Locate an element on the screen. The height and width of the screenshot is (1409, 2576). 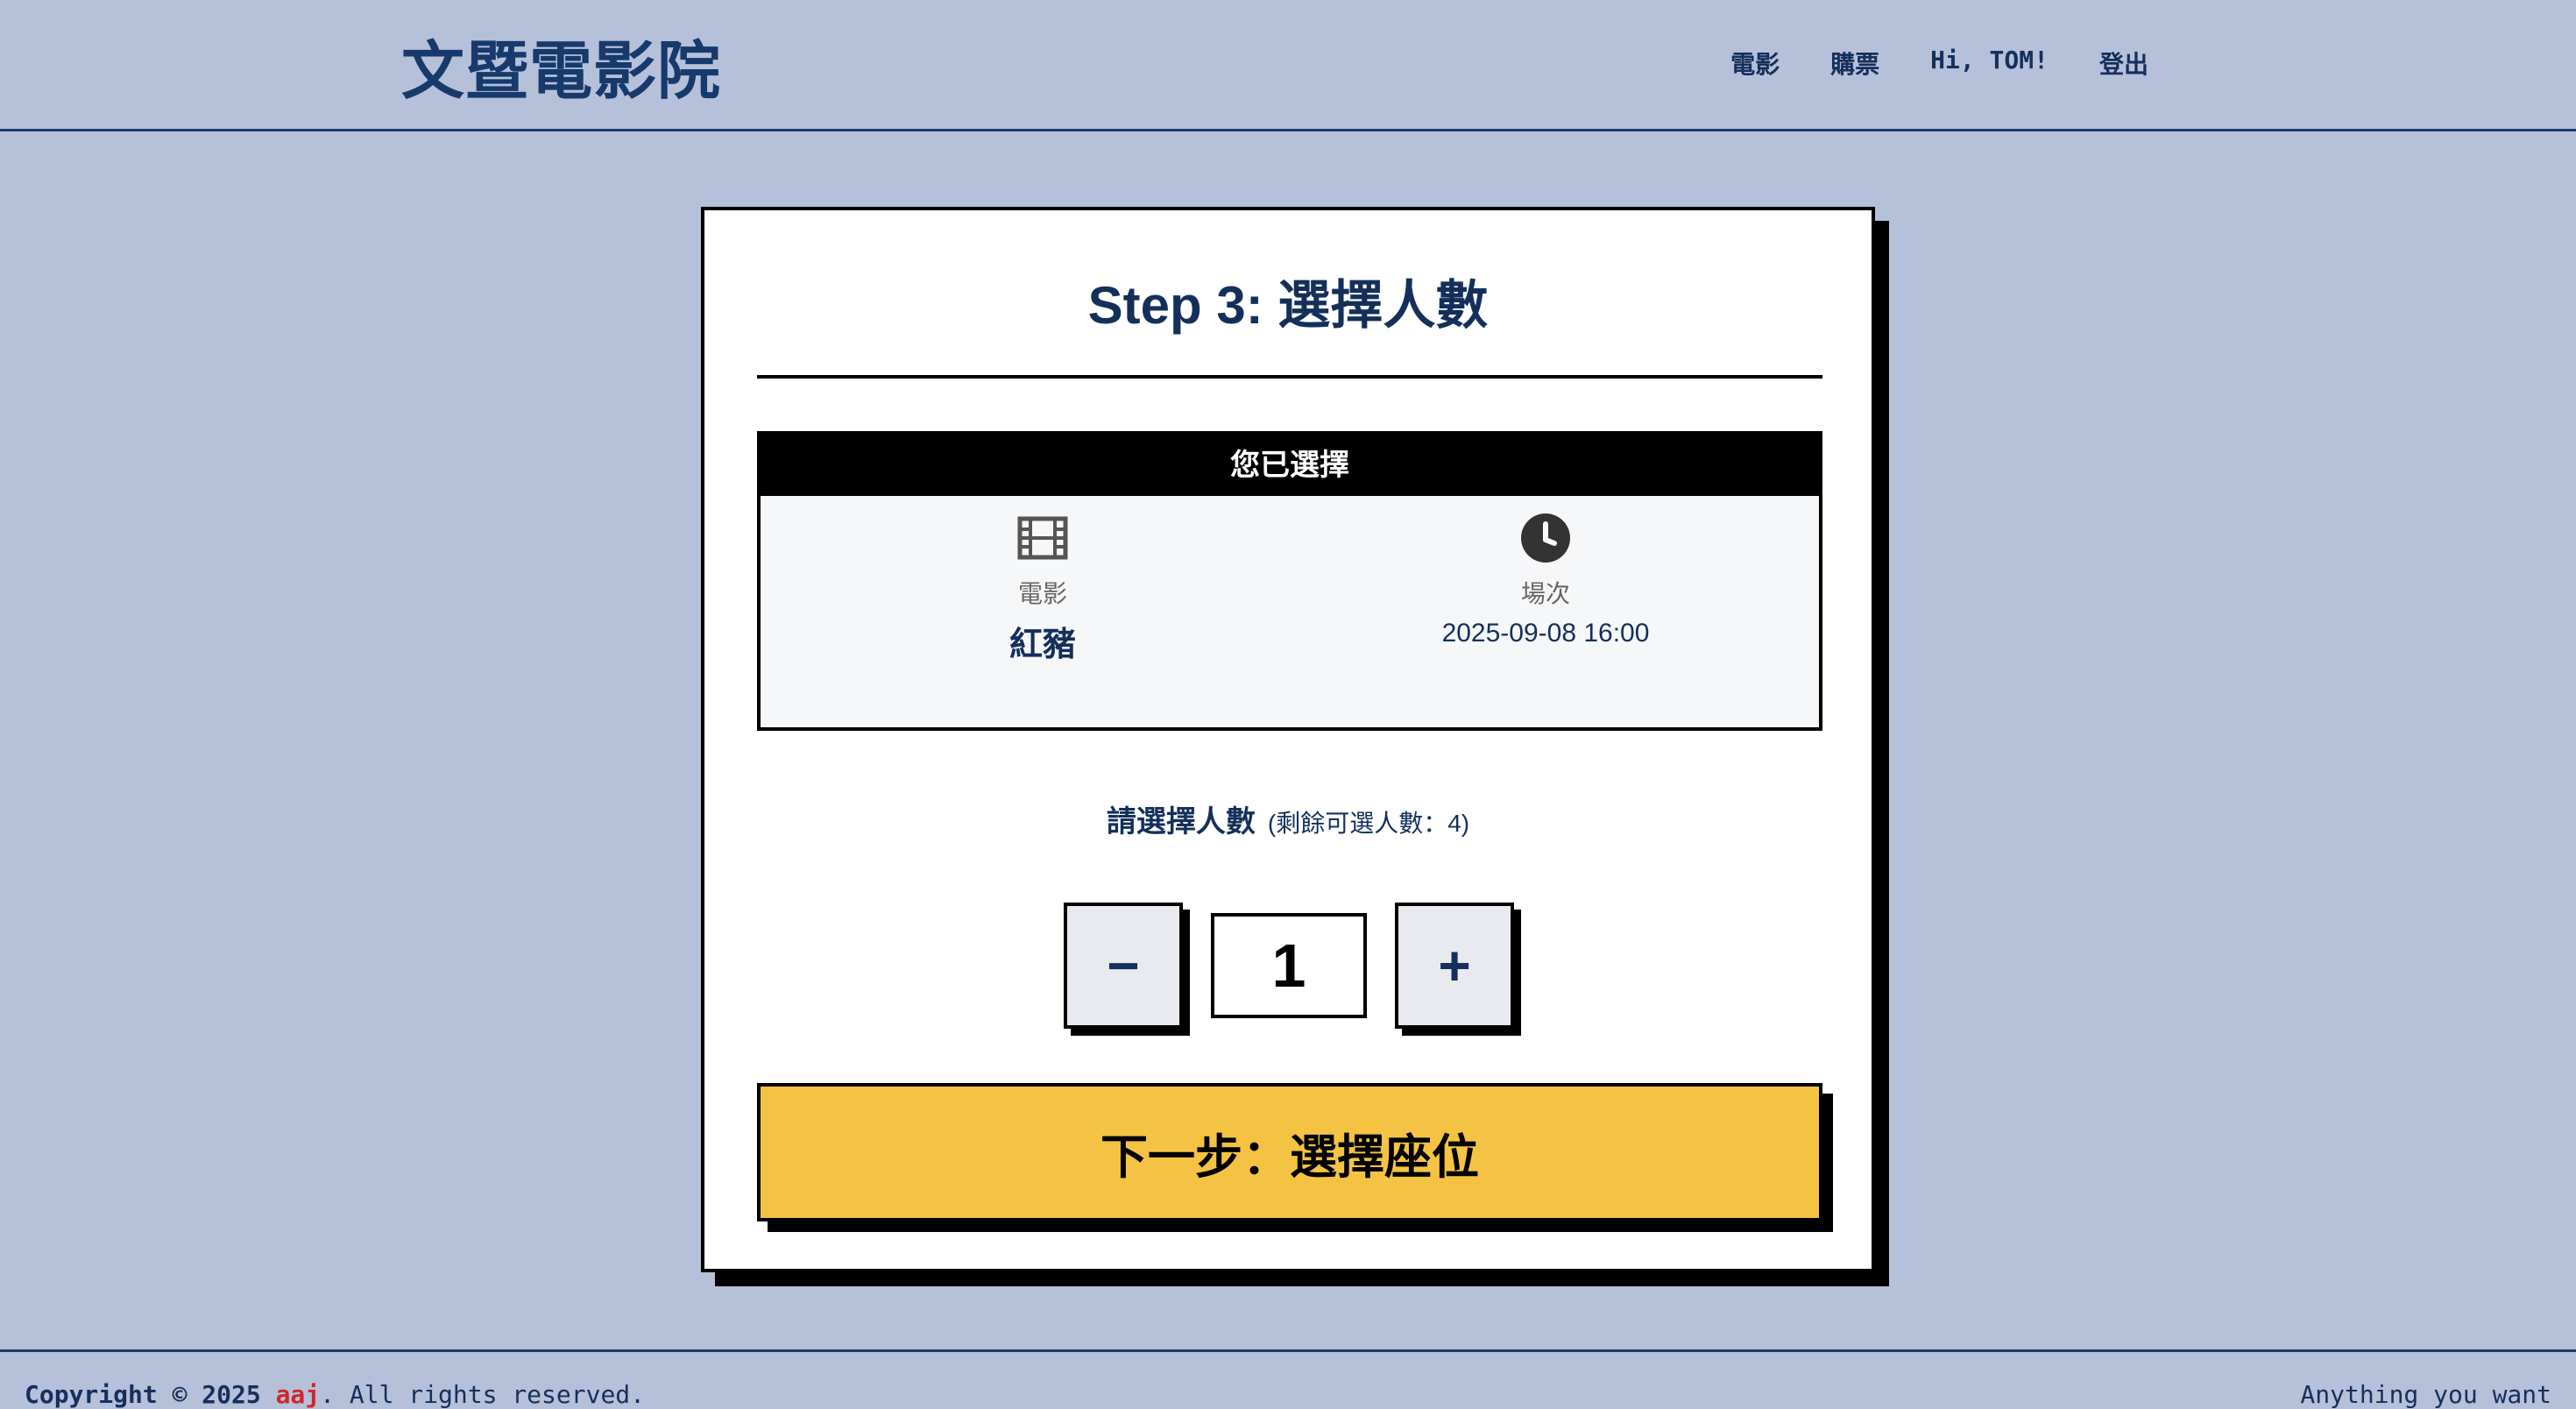
summary-movie: 電影 紅豬 is located at coordinates (1042, 588).